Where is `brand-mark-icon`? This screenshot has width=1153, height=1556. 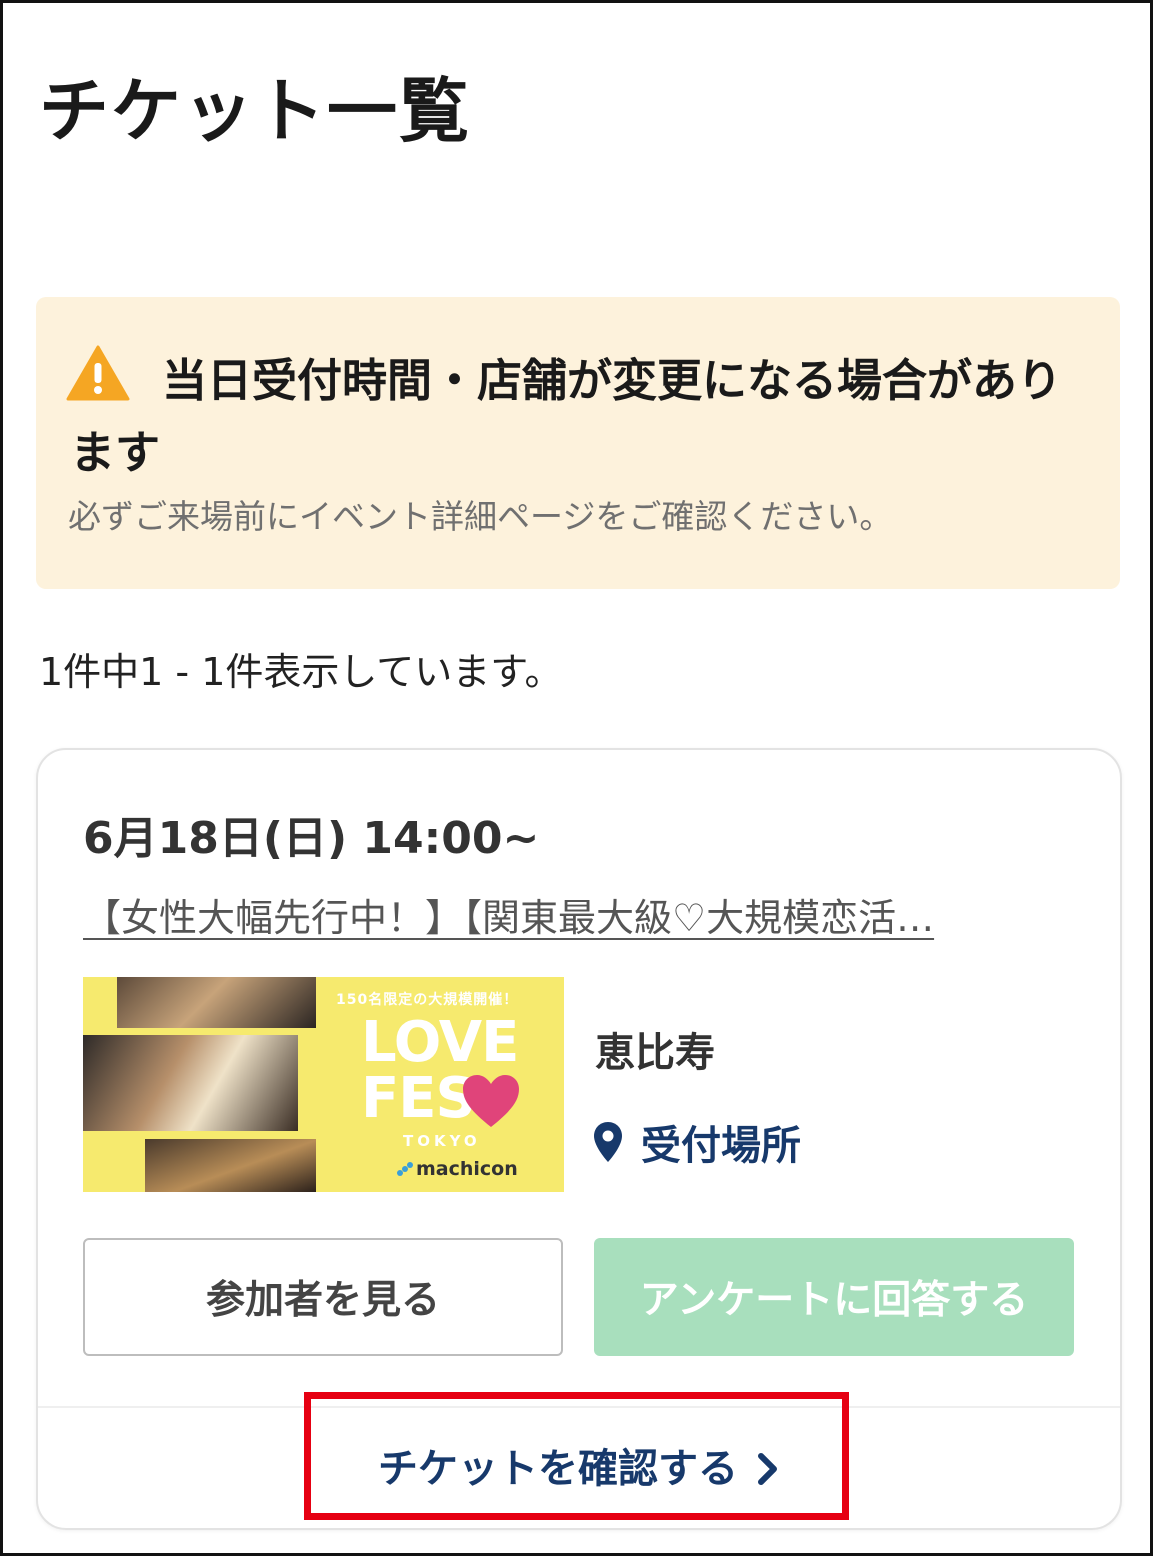
brand-mark-icon is located at coordinates (405, 1169).